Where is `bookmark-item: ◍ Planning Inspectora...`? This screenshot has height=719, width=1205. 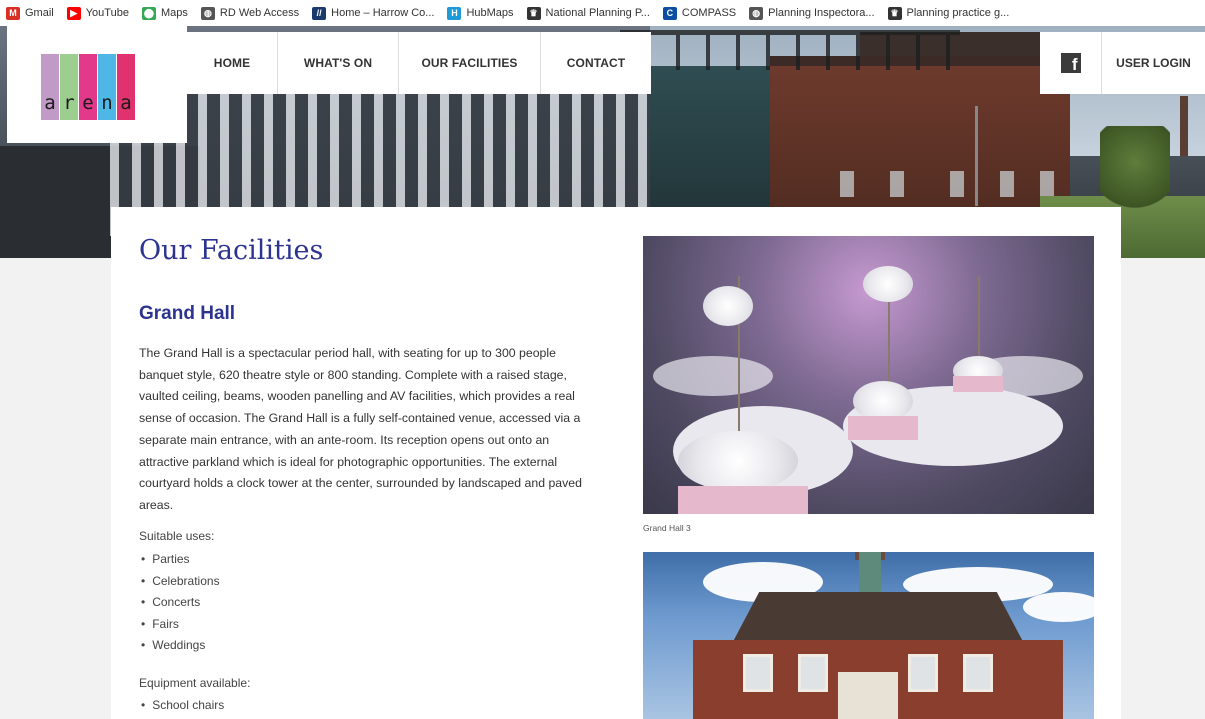
bookmark-item: ◍ Planning Inspectora... is located at coordinates (812, 13).